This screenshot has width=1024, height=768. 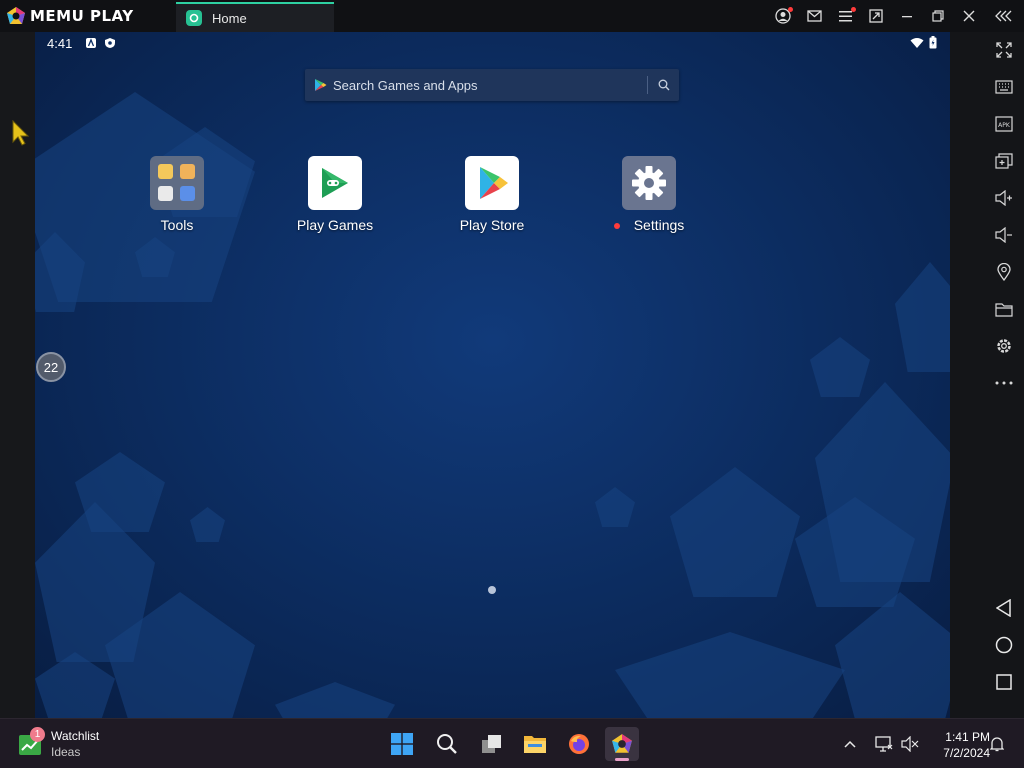 I want to click on recents-button, so click(x=1004, y=682).